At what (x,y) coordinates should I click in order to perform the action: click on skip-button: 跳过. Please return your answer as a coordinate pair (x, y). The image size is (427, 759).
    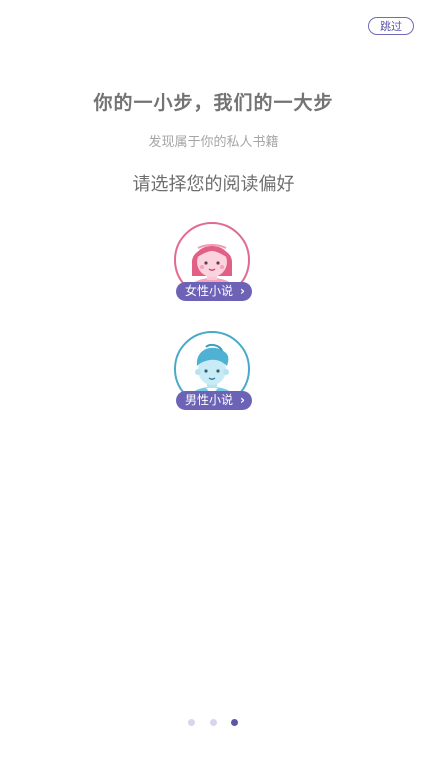
    Looking at the image, I should click on (391, 26).